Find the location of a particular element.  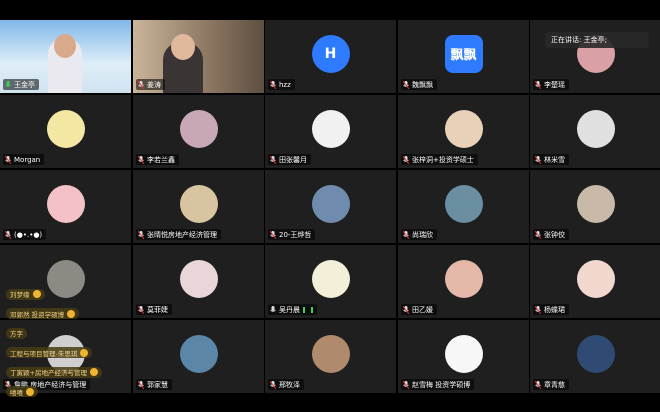

participant-name: Morgan is located at coordinates (27, 159).